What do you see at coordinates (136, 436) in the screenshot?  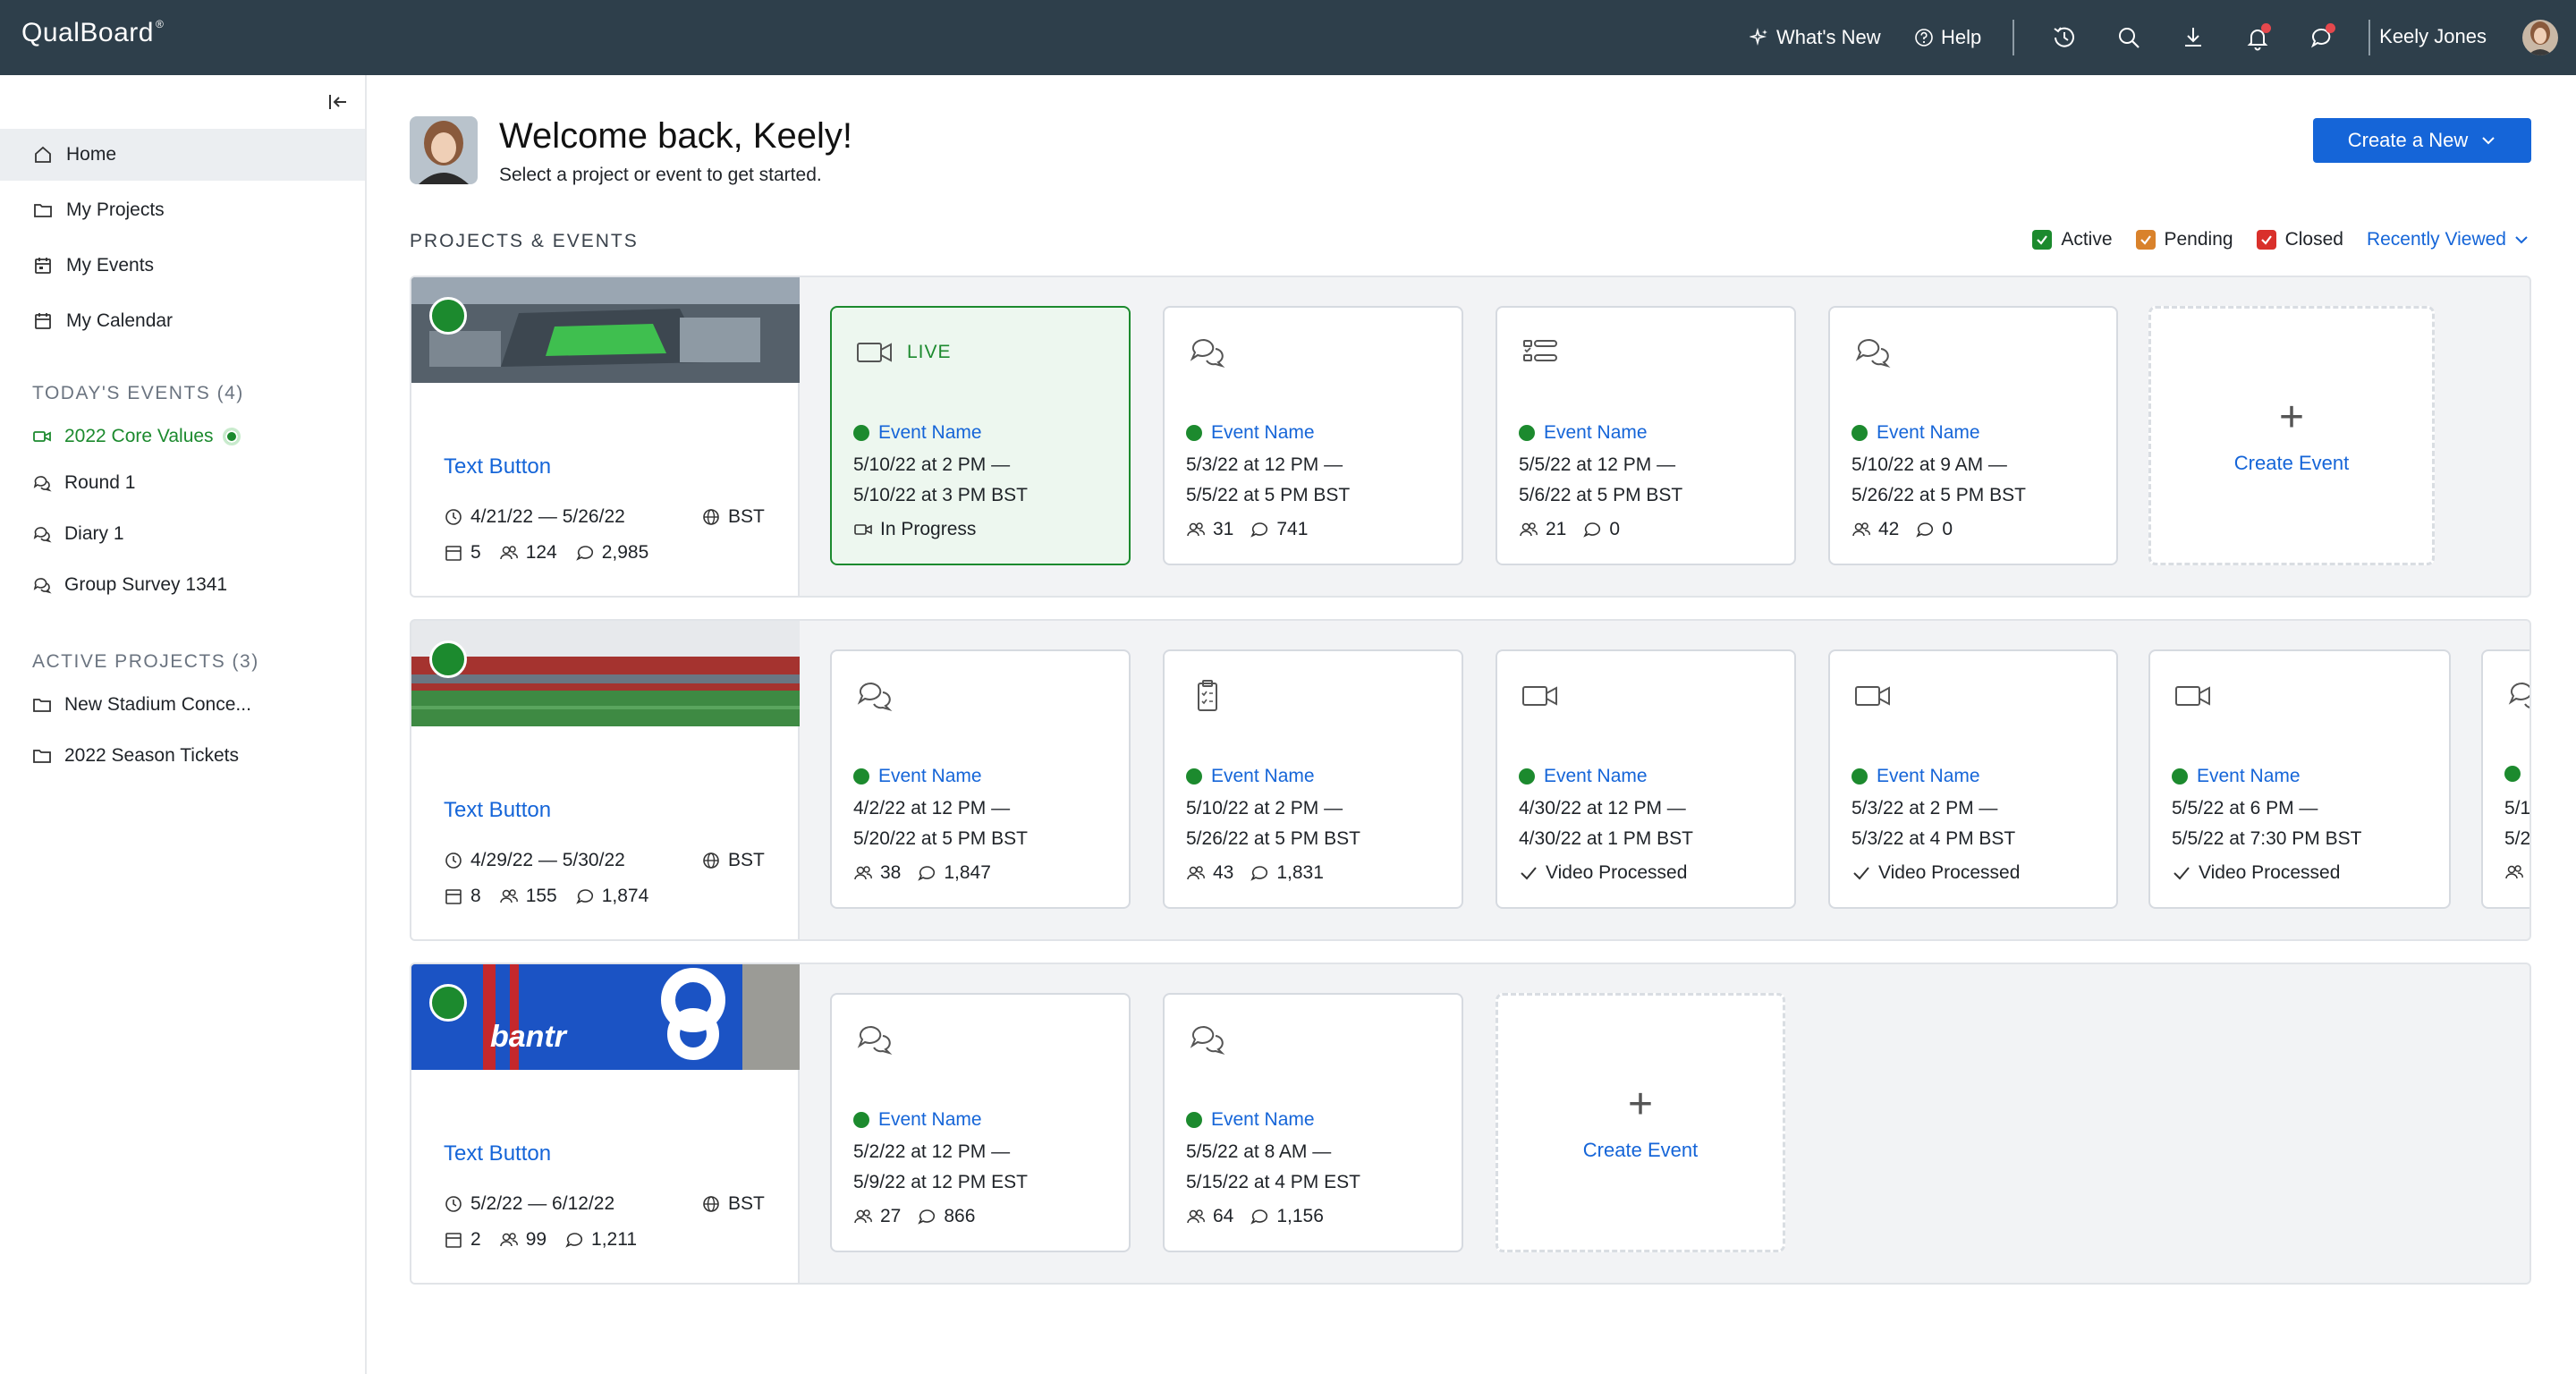 I see `sidebar-event-2022-core-values: 2022 Core Values` at bounding box center [136, 436].